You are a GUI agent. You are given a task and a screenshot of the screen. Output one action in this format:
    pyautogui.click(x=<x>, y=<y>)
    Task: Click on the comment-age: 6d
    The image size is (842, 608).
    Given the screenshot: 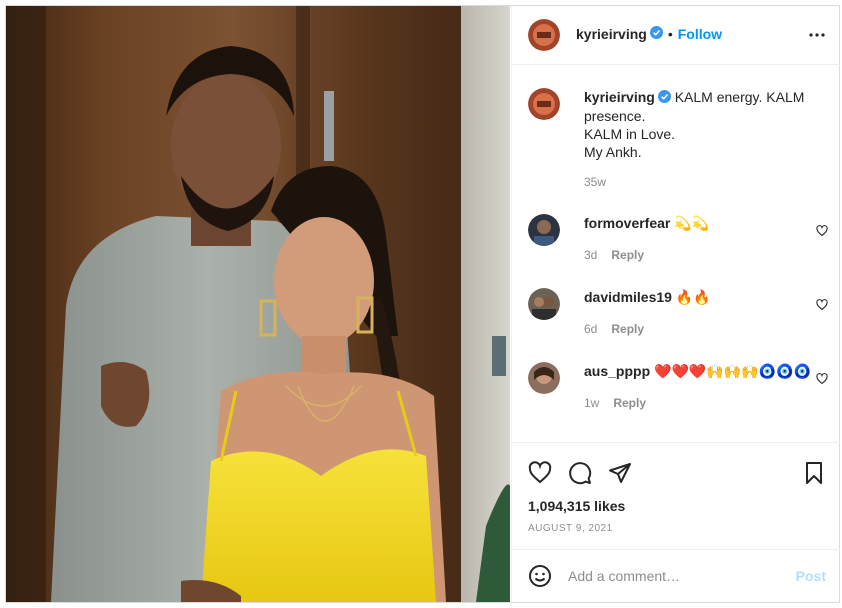 What is the action you would take?
    pyautogui.click(x=591, y=329)
    